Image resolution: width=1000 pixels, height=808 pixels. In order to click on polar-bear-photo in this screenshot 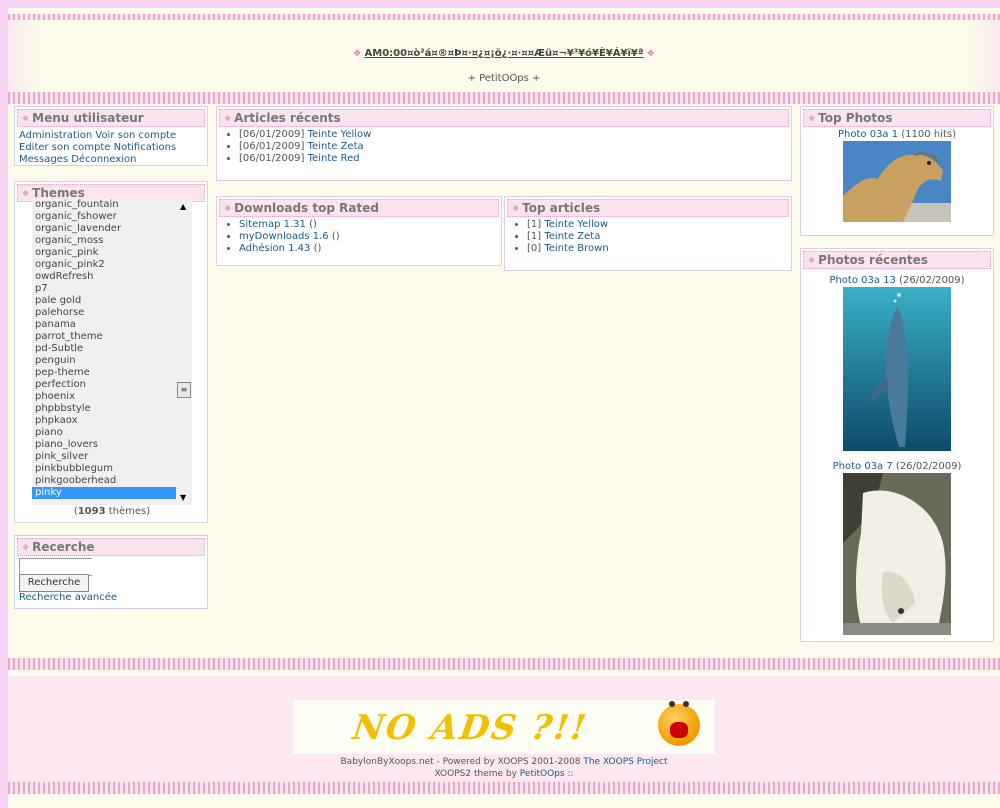, I will do `click(897, 554)`.